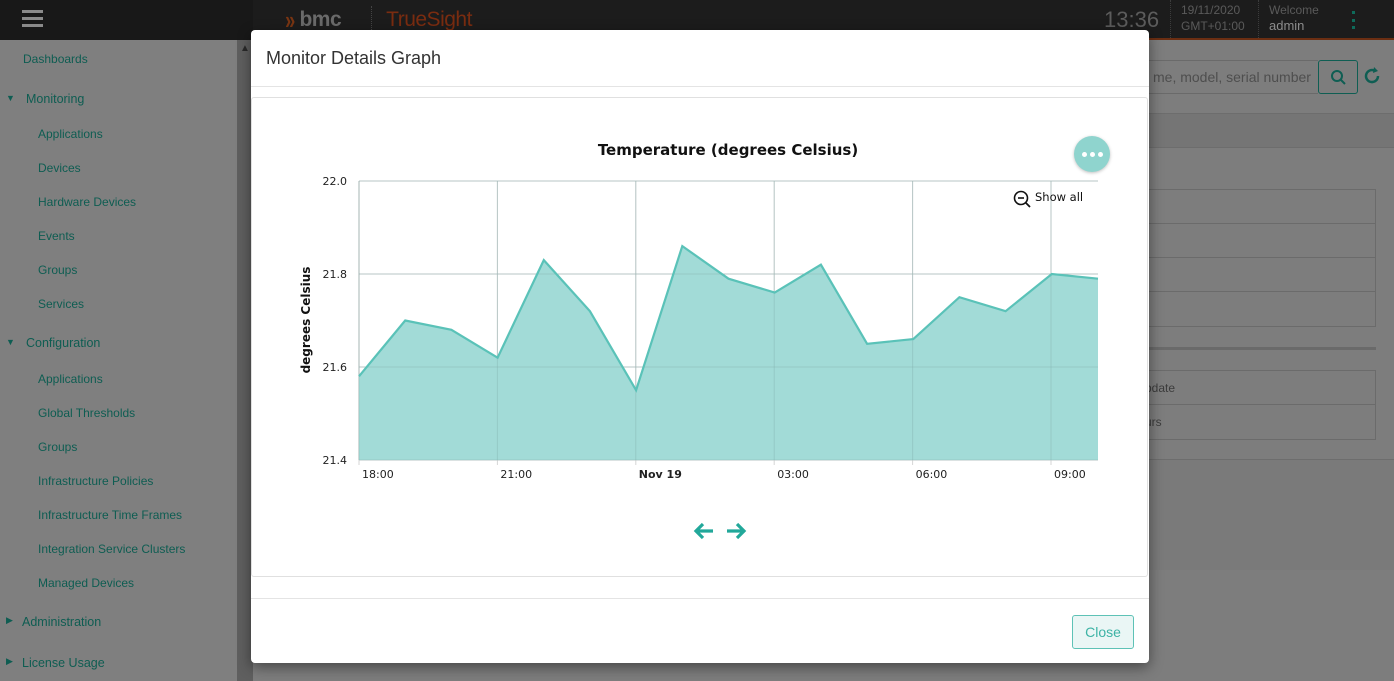  What do you see at coordinates (70, 379) in the screenshot?
I see `sidebar-item-config-applications: Applications` at bounding box center [70, 379].